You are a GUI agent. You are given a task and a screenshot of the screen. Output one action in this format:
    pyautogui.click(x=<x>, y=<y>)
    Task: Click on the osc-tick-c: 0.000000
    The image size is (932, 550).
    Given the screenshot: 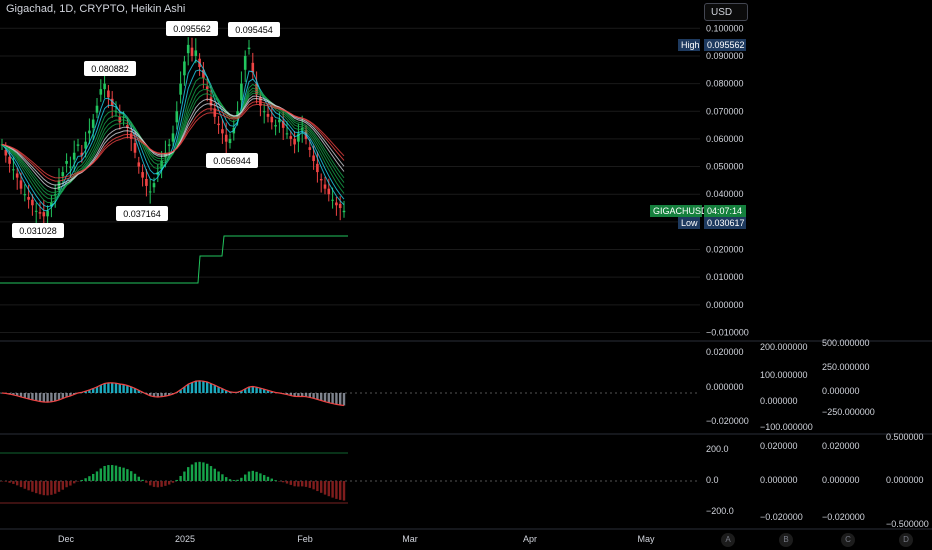 What is the action you would take?
    pyautogui.click(x=841, y=480)
    